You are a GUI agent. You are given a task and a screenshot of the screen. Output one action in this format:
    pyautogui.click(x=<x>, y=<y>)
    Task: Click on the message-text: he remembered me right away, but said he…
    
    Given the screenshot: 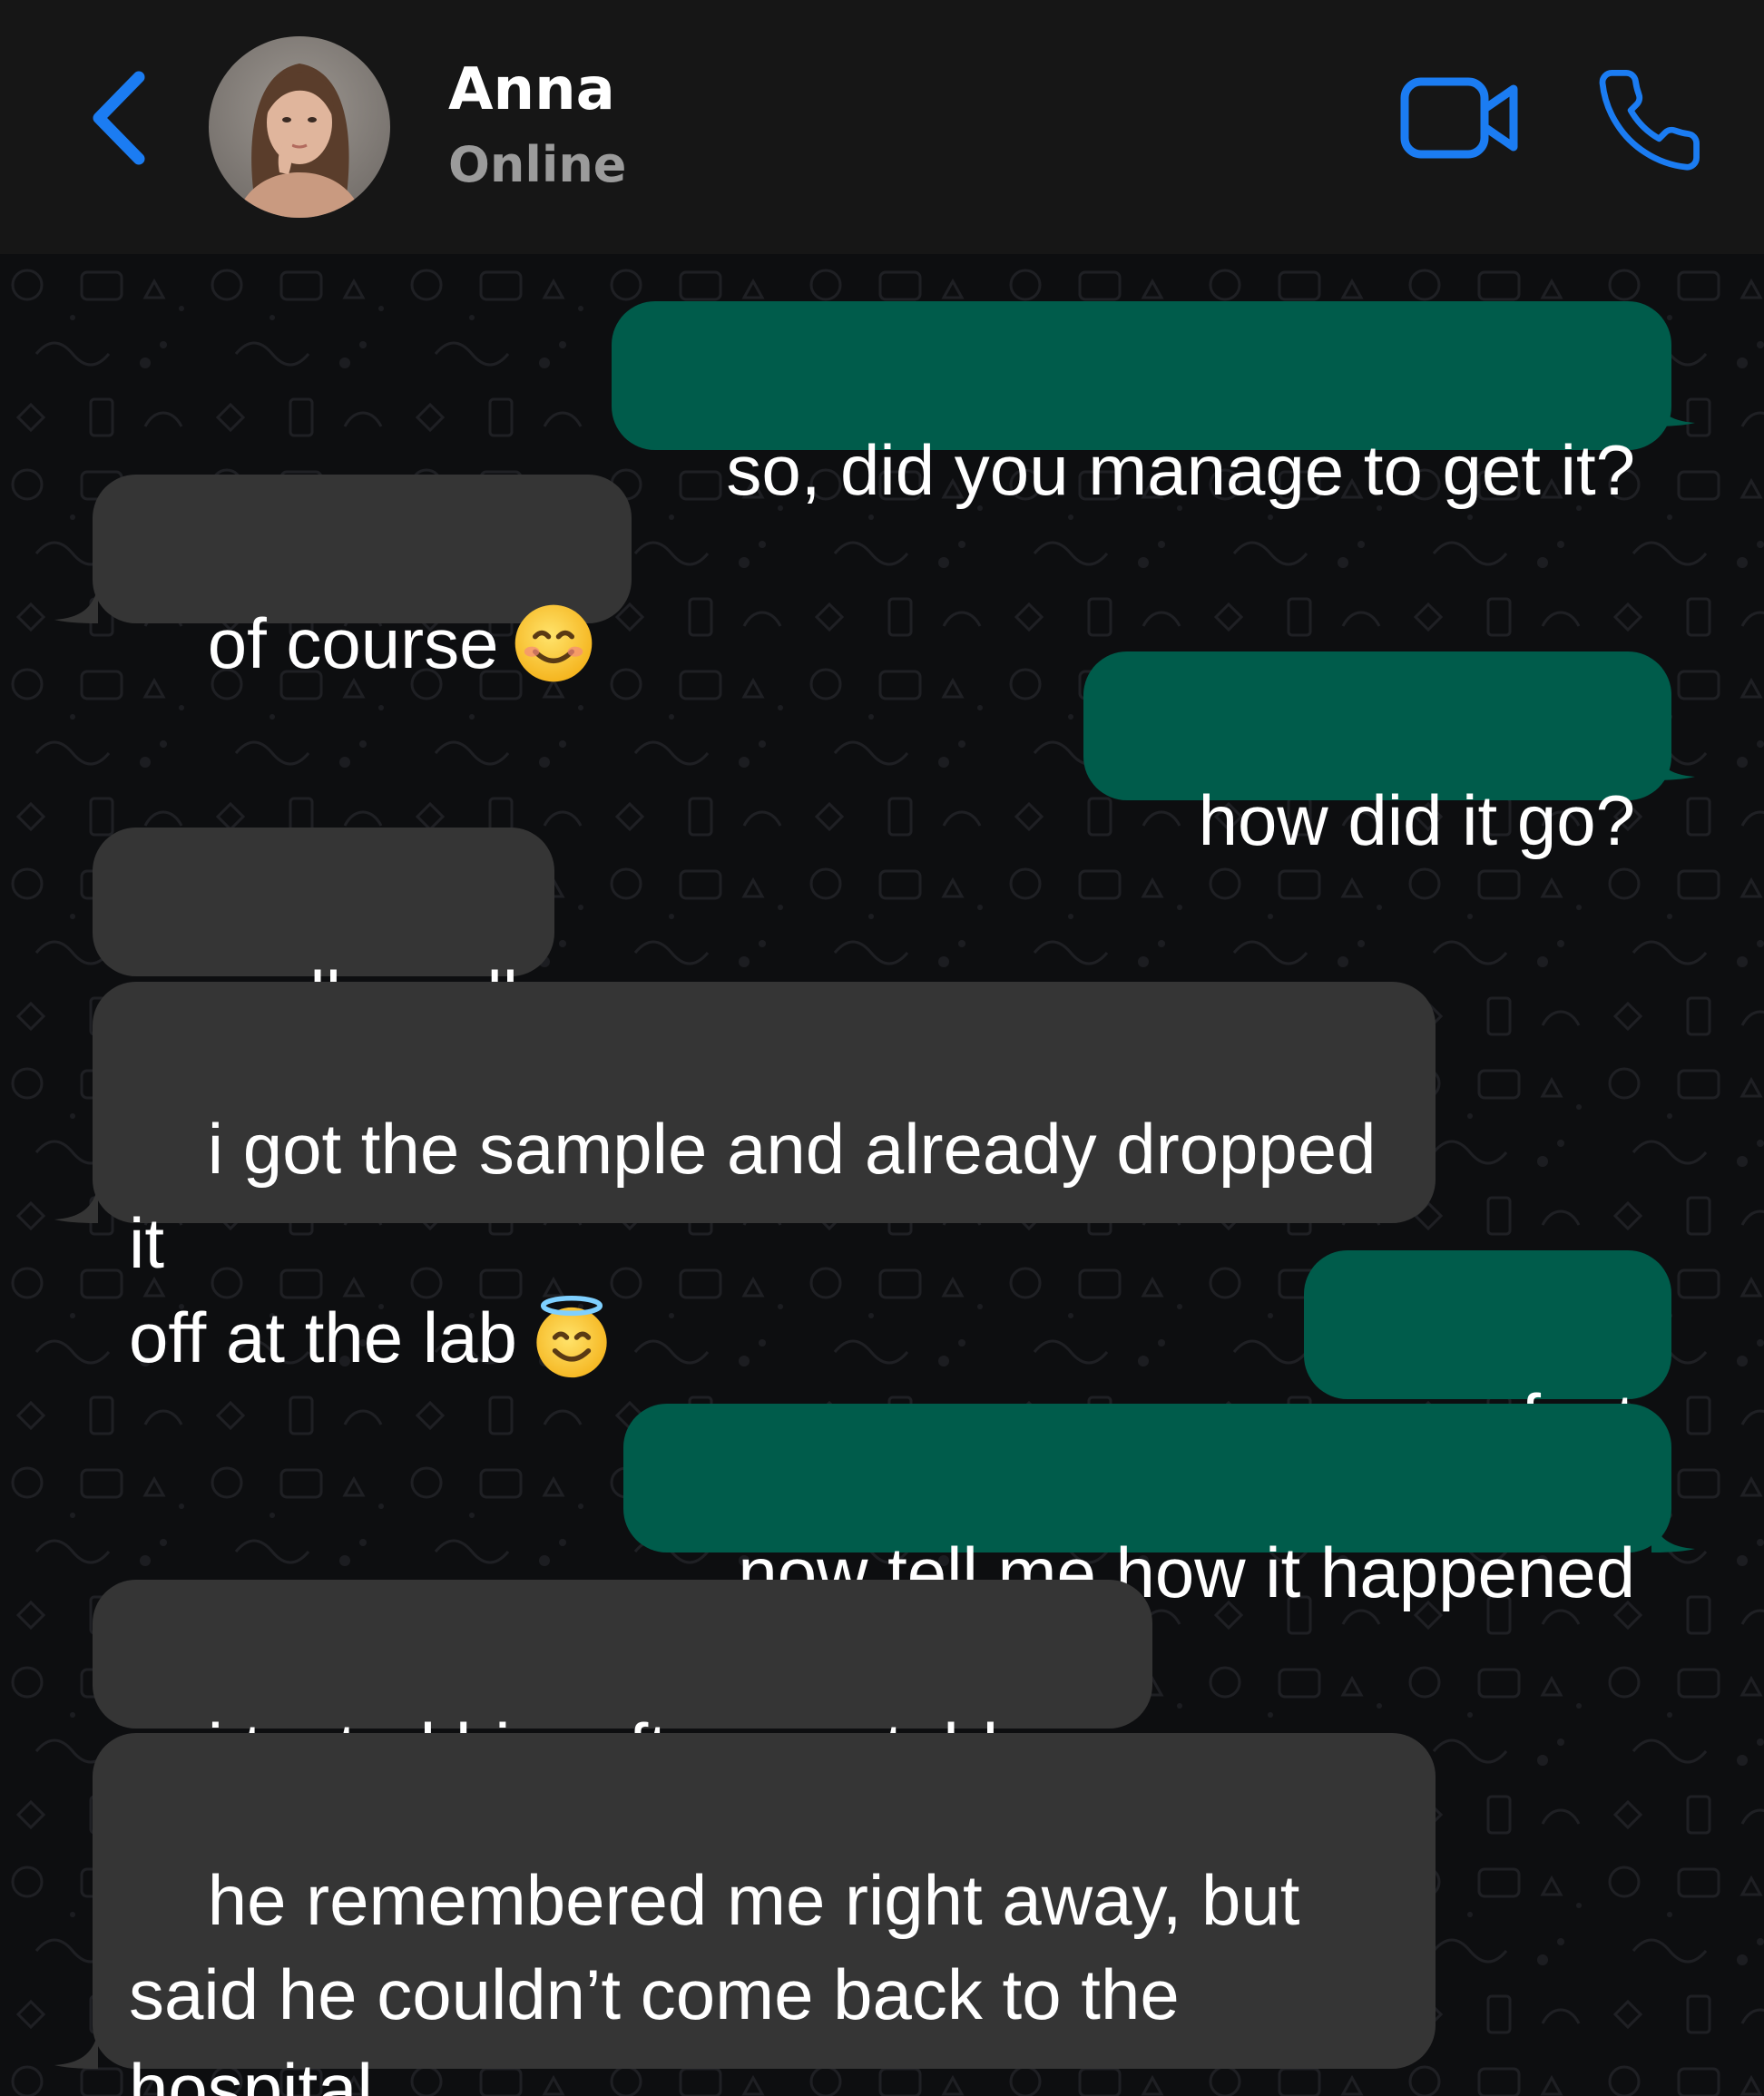 What is the action you would take?
    pyautogui.click(x=714, y=1978)
    